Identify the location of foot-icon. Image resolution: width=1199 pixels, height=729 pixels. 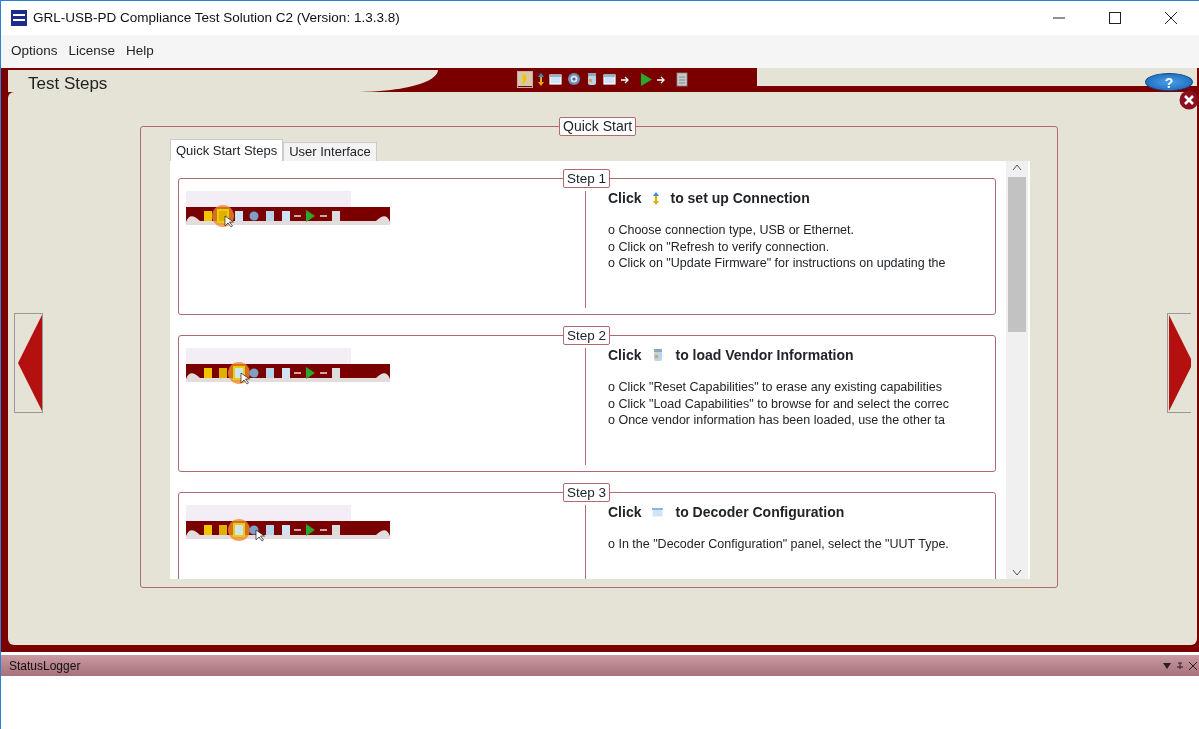
(525, 79).